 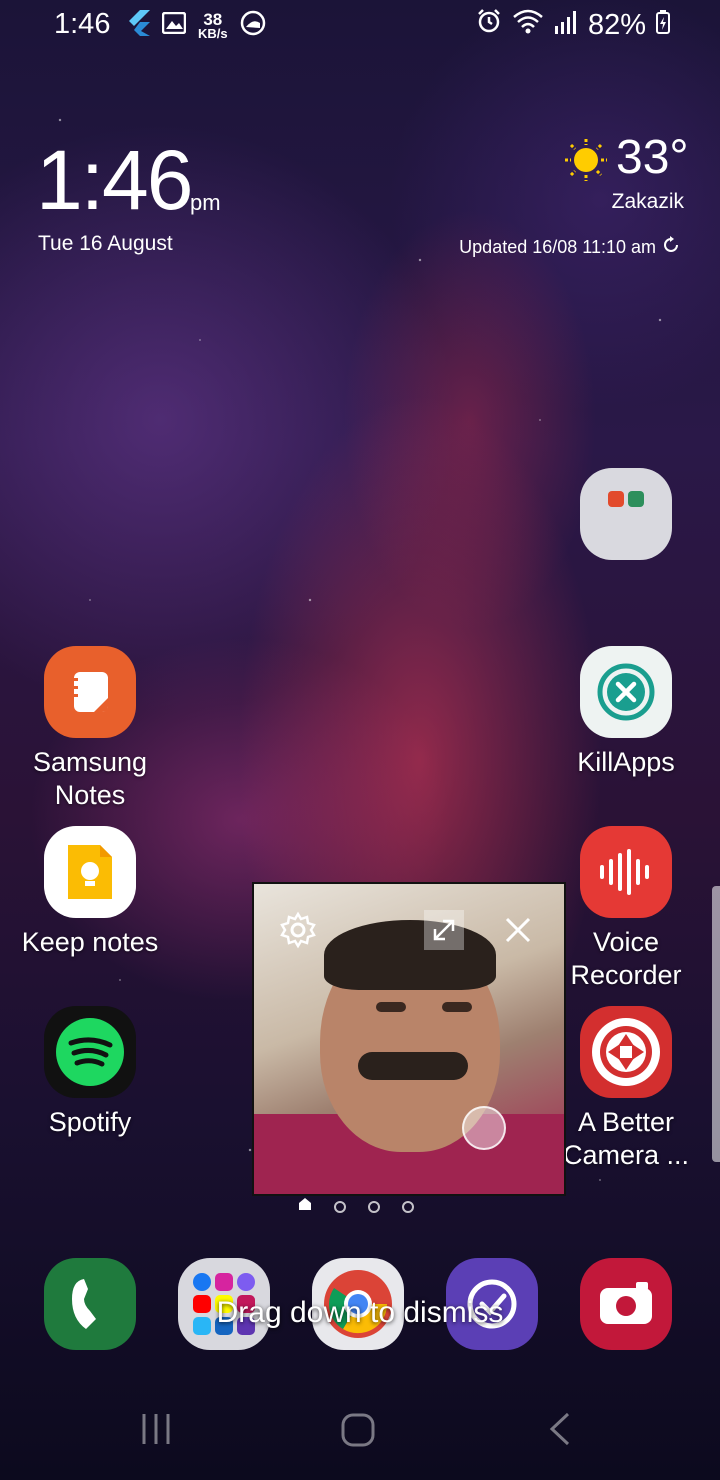 I want to click on network-speed-unit: KB/s, so click(x=213, y=33).